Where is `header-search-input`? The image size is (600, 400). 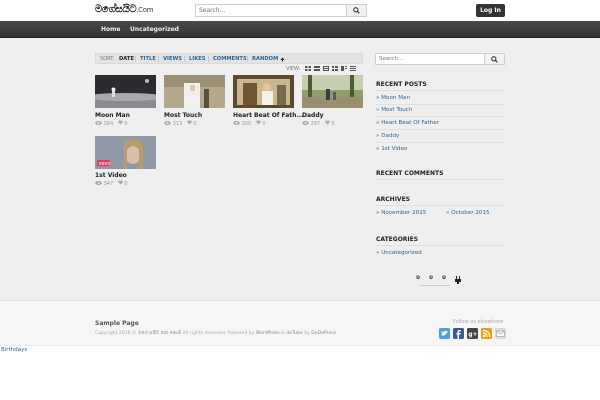
header-search-input is located at coordinates (271, 10).